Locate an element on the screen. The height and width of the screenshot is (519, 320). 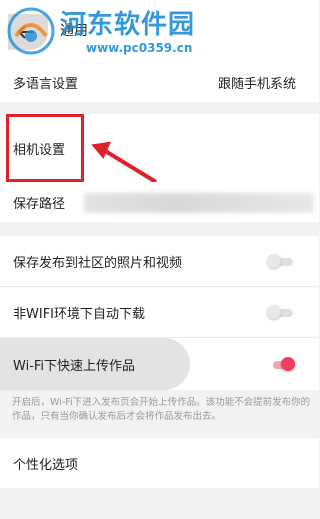
annotation-highlight-box is located at coordinates (45, 148).